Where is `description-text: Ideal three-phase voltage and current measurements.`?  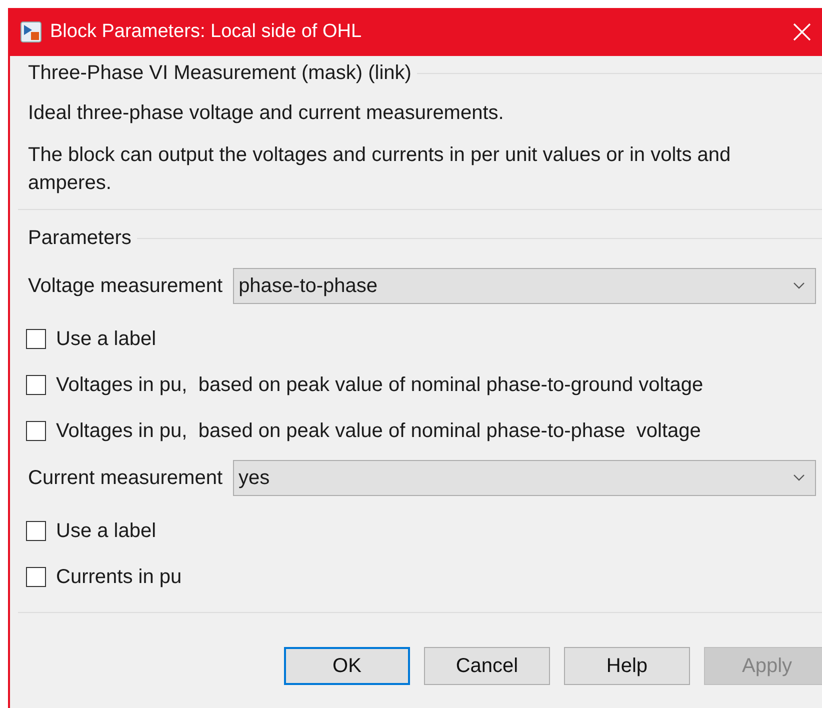 description-text: Ideal three-phase voltage and current measurements. is located at coordinates (266, 113).